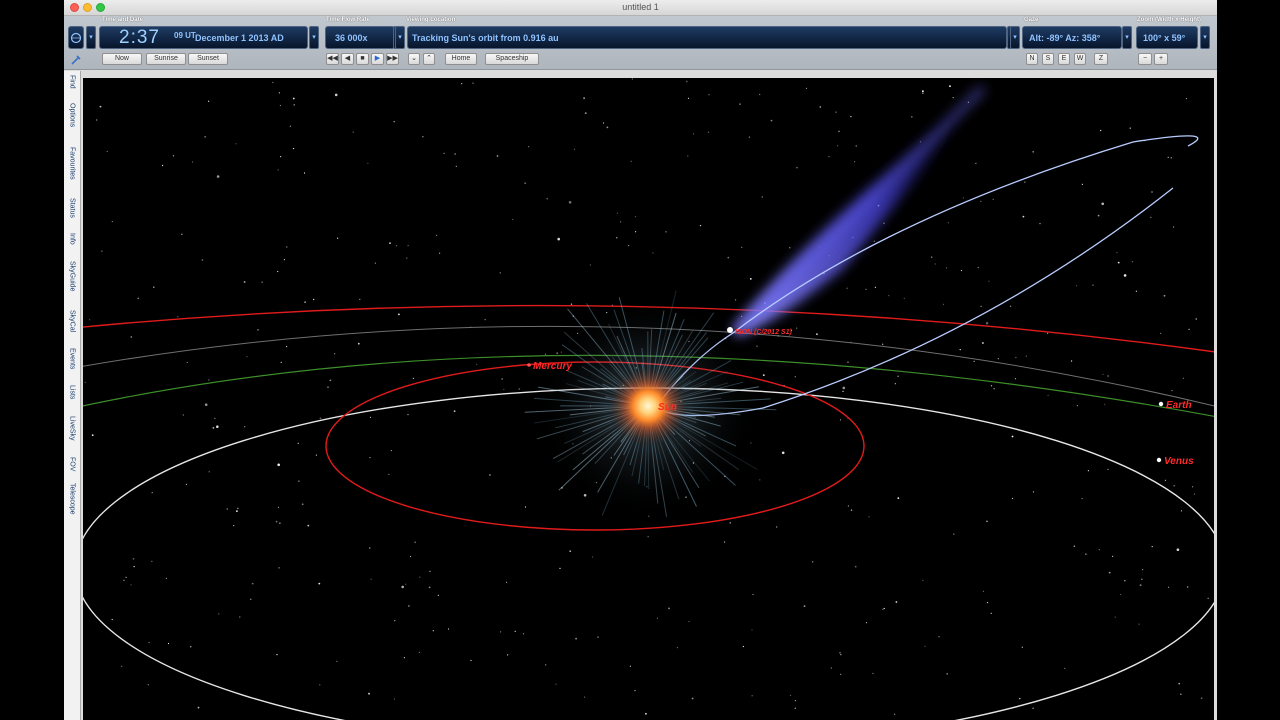 This screenshot has height=720, width=1280. What do you see at coordinates (91, 37) in the screenshot?
I see `time-menu-arrow: ▾` at bounding box center [91, 37].